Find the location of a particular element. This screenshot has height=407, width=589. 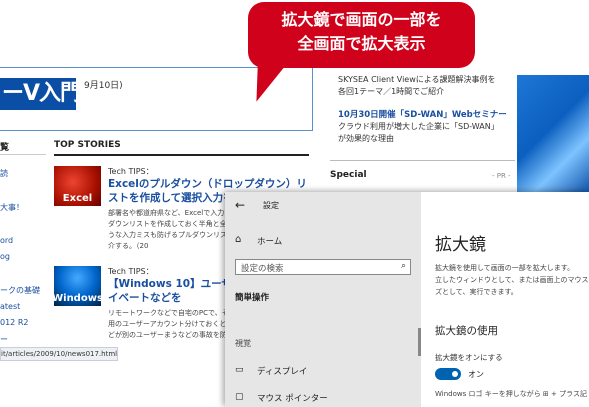

side-nav-item: 大事！ is located at coordinates (12, 207).